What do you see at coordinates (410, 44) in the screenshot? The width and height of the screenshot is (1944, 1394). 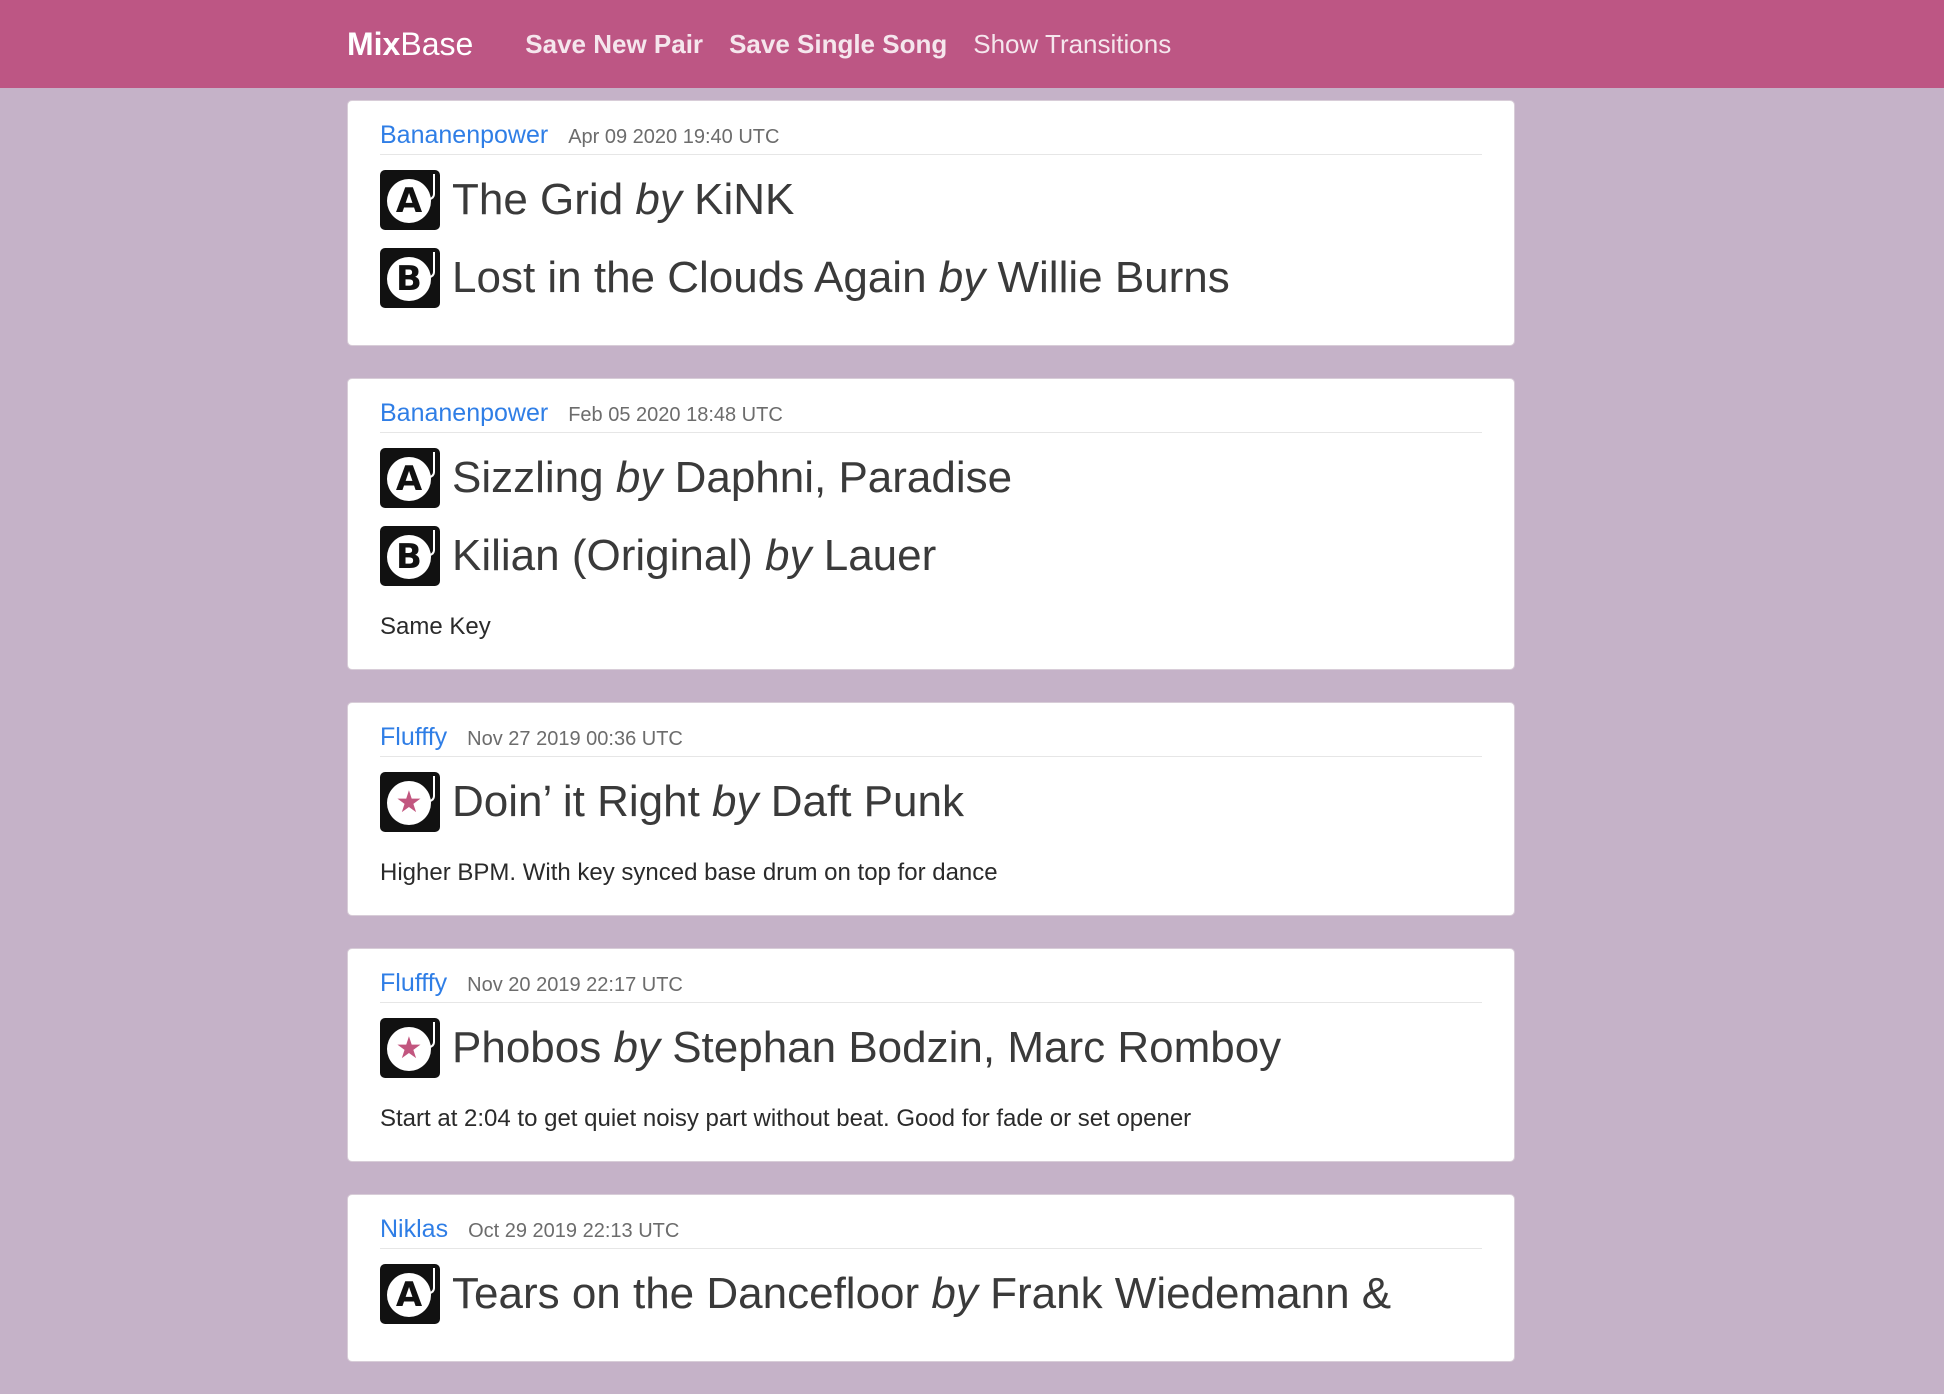 I see `brand-logo: MixBase` at bounding box center [410, 44].